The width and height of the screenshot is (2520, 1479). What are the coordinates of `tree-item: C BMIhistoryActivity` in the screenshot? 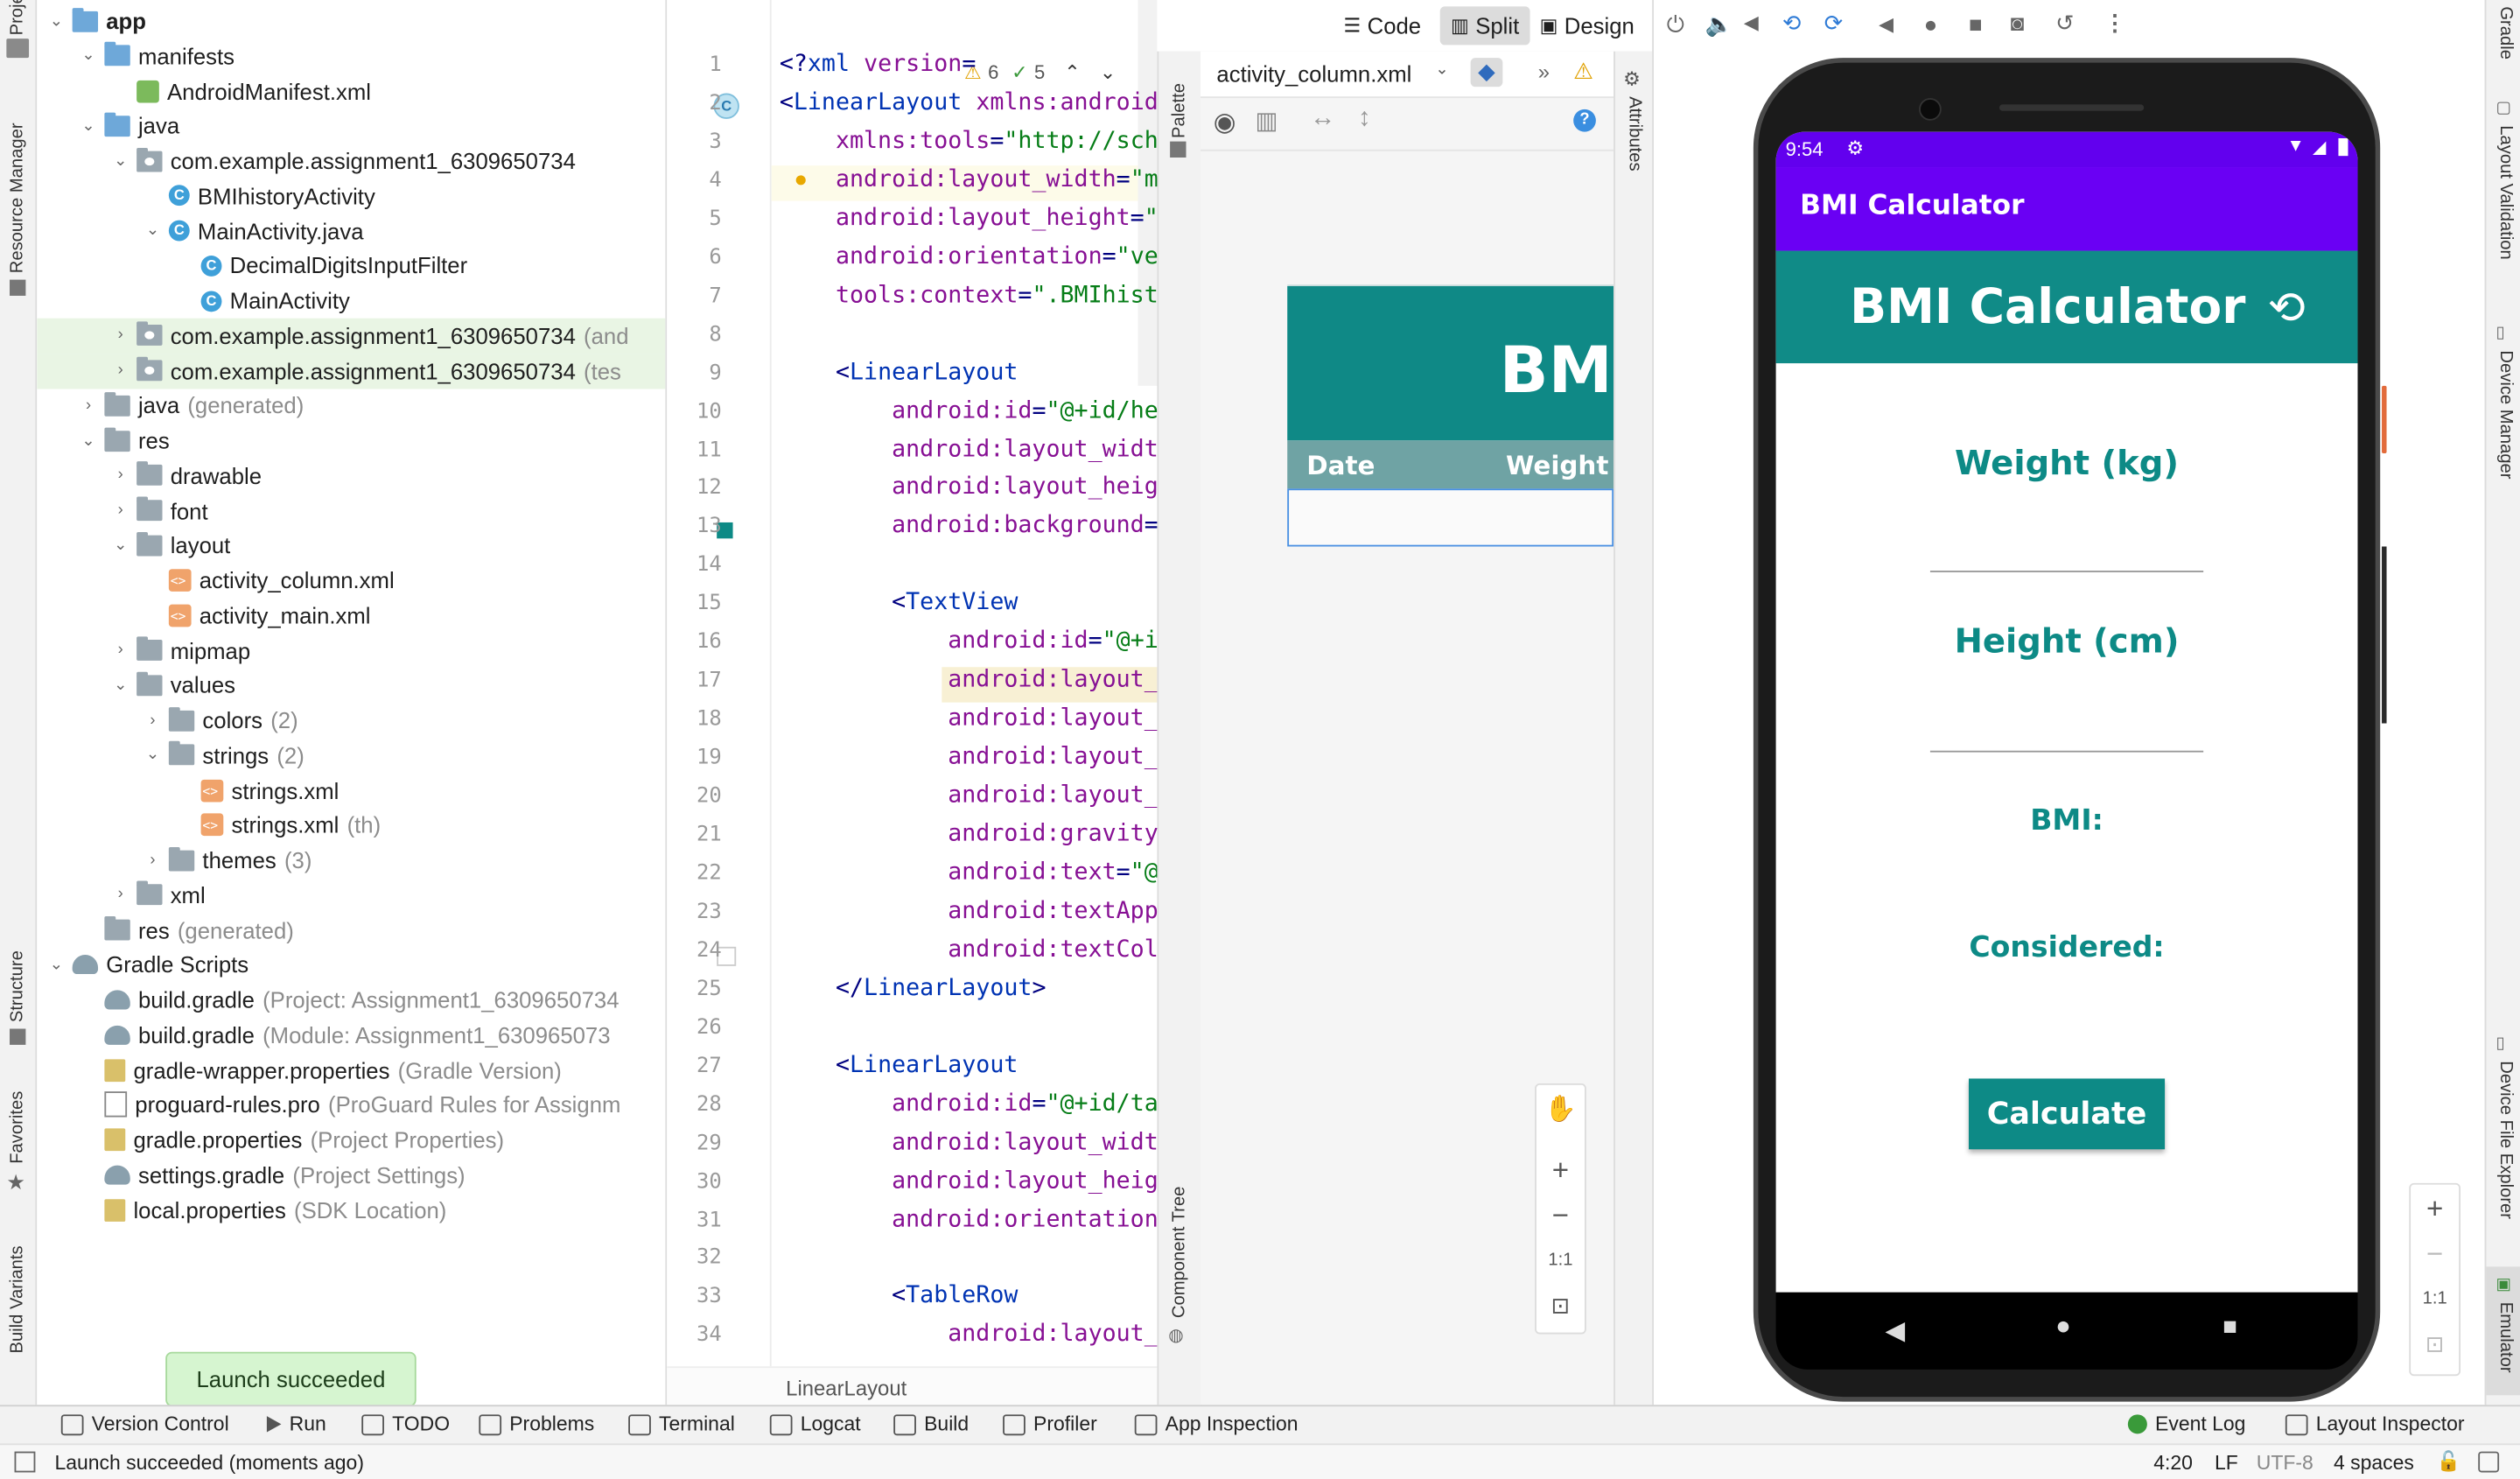 It's located at (351, 196).